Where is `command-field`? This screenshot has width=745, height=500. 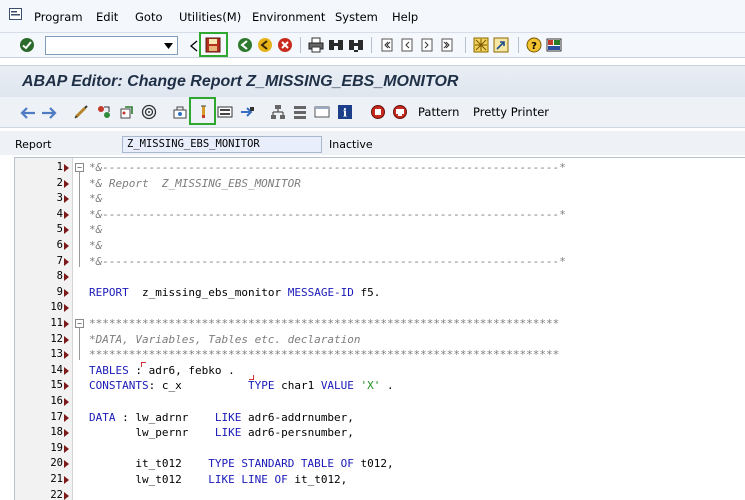
command-field is located at coordinates (111, 45).